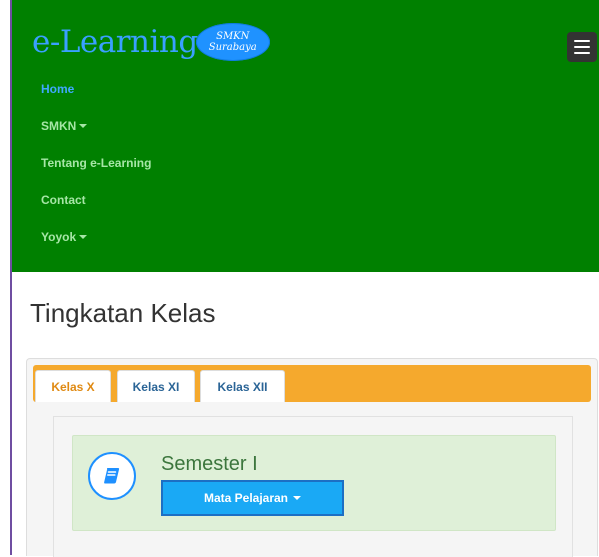 The height and width of the screenshot is (557, 599). What do you see at coordinates (96, 125) in the screenshot?
I see `nav-item-smkn: SMKN` at bounding box center [96, 125].